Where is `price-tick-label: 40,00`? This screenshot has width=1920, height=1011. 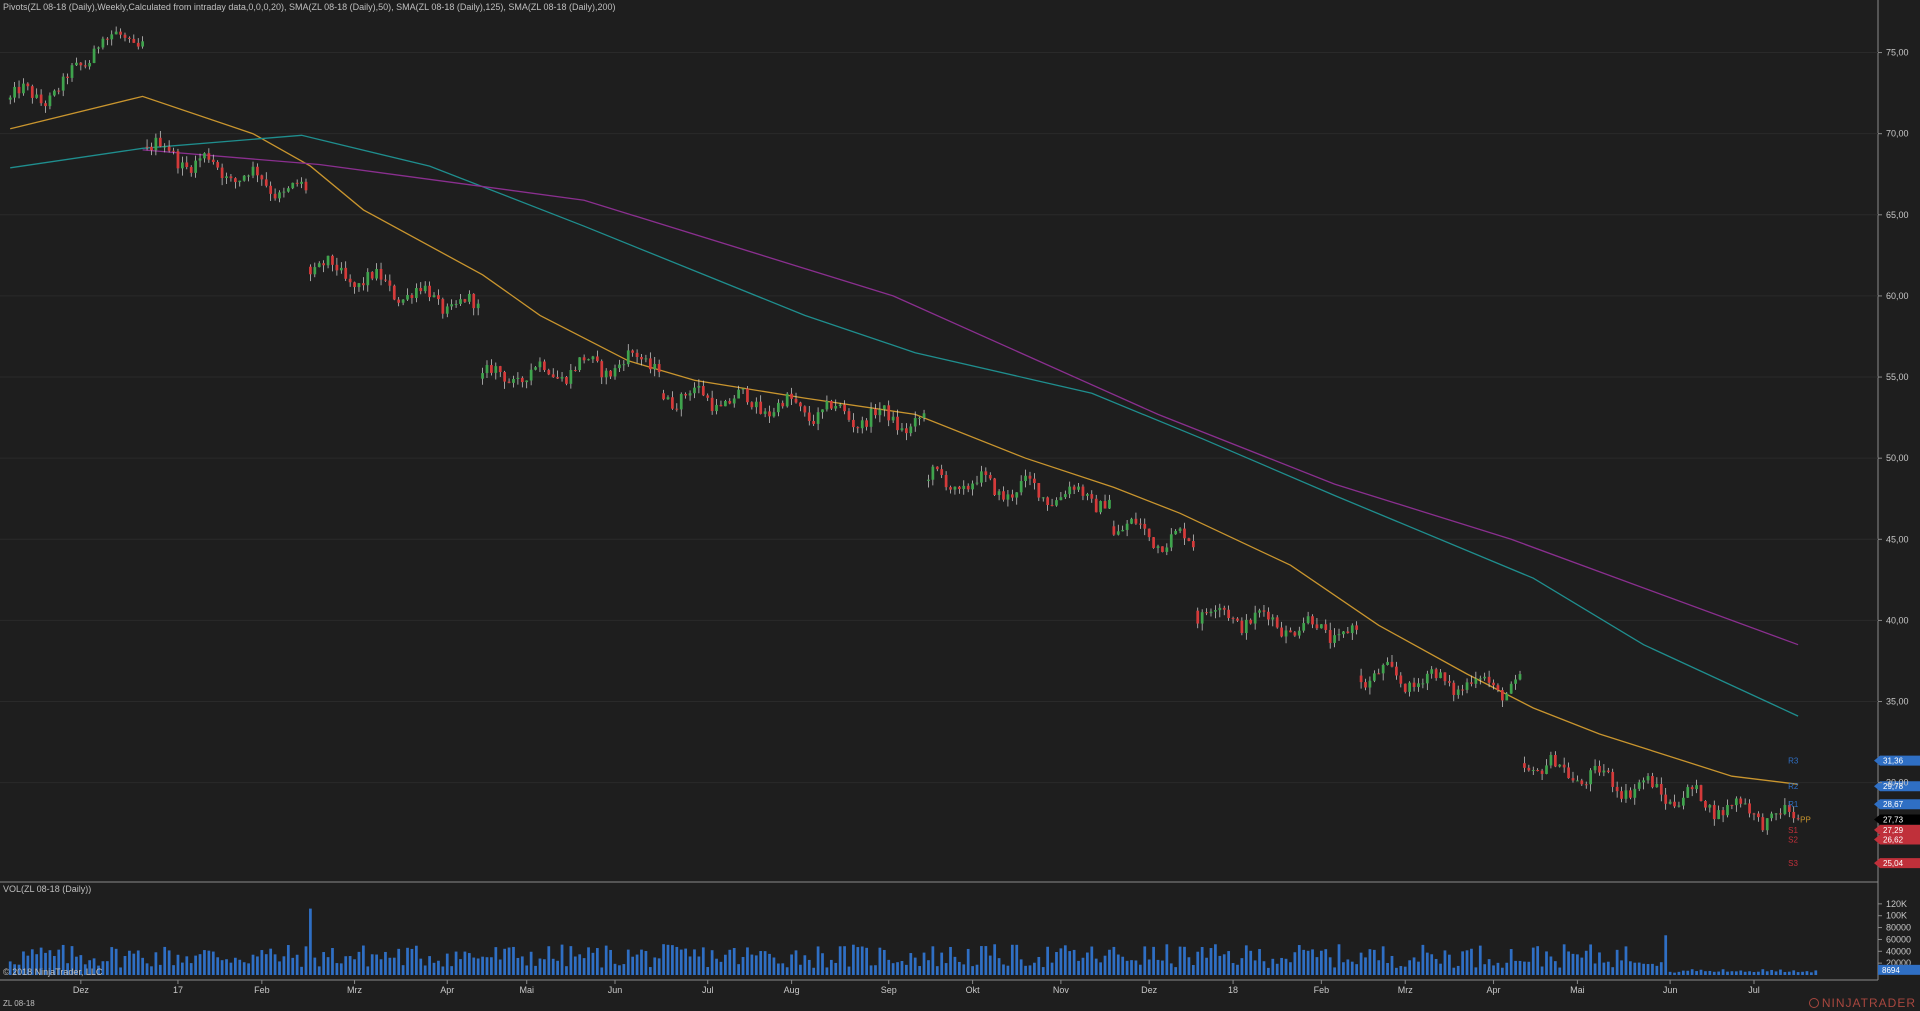 price-tick-label: 40,00 is located at coordinates (1897, 620).